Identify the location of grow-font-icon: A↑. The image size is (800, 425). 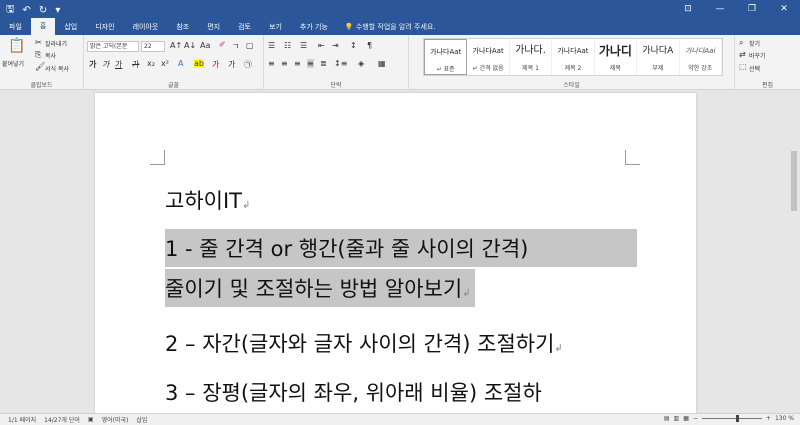
(176, 45).